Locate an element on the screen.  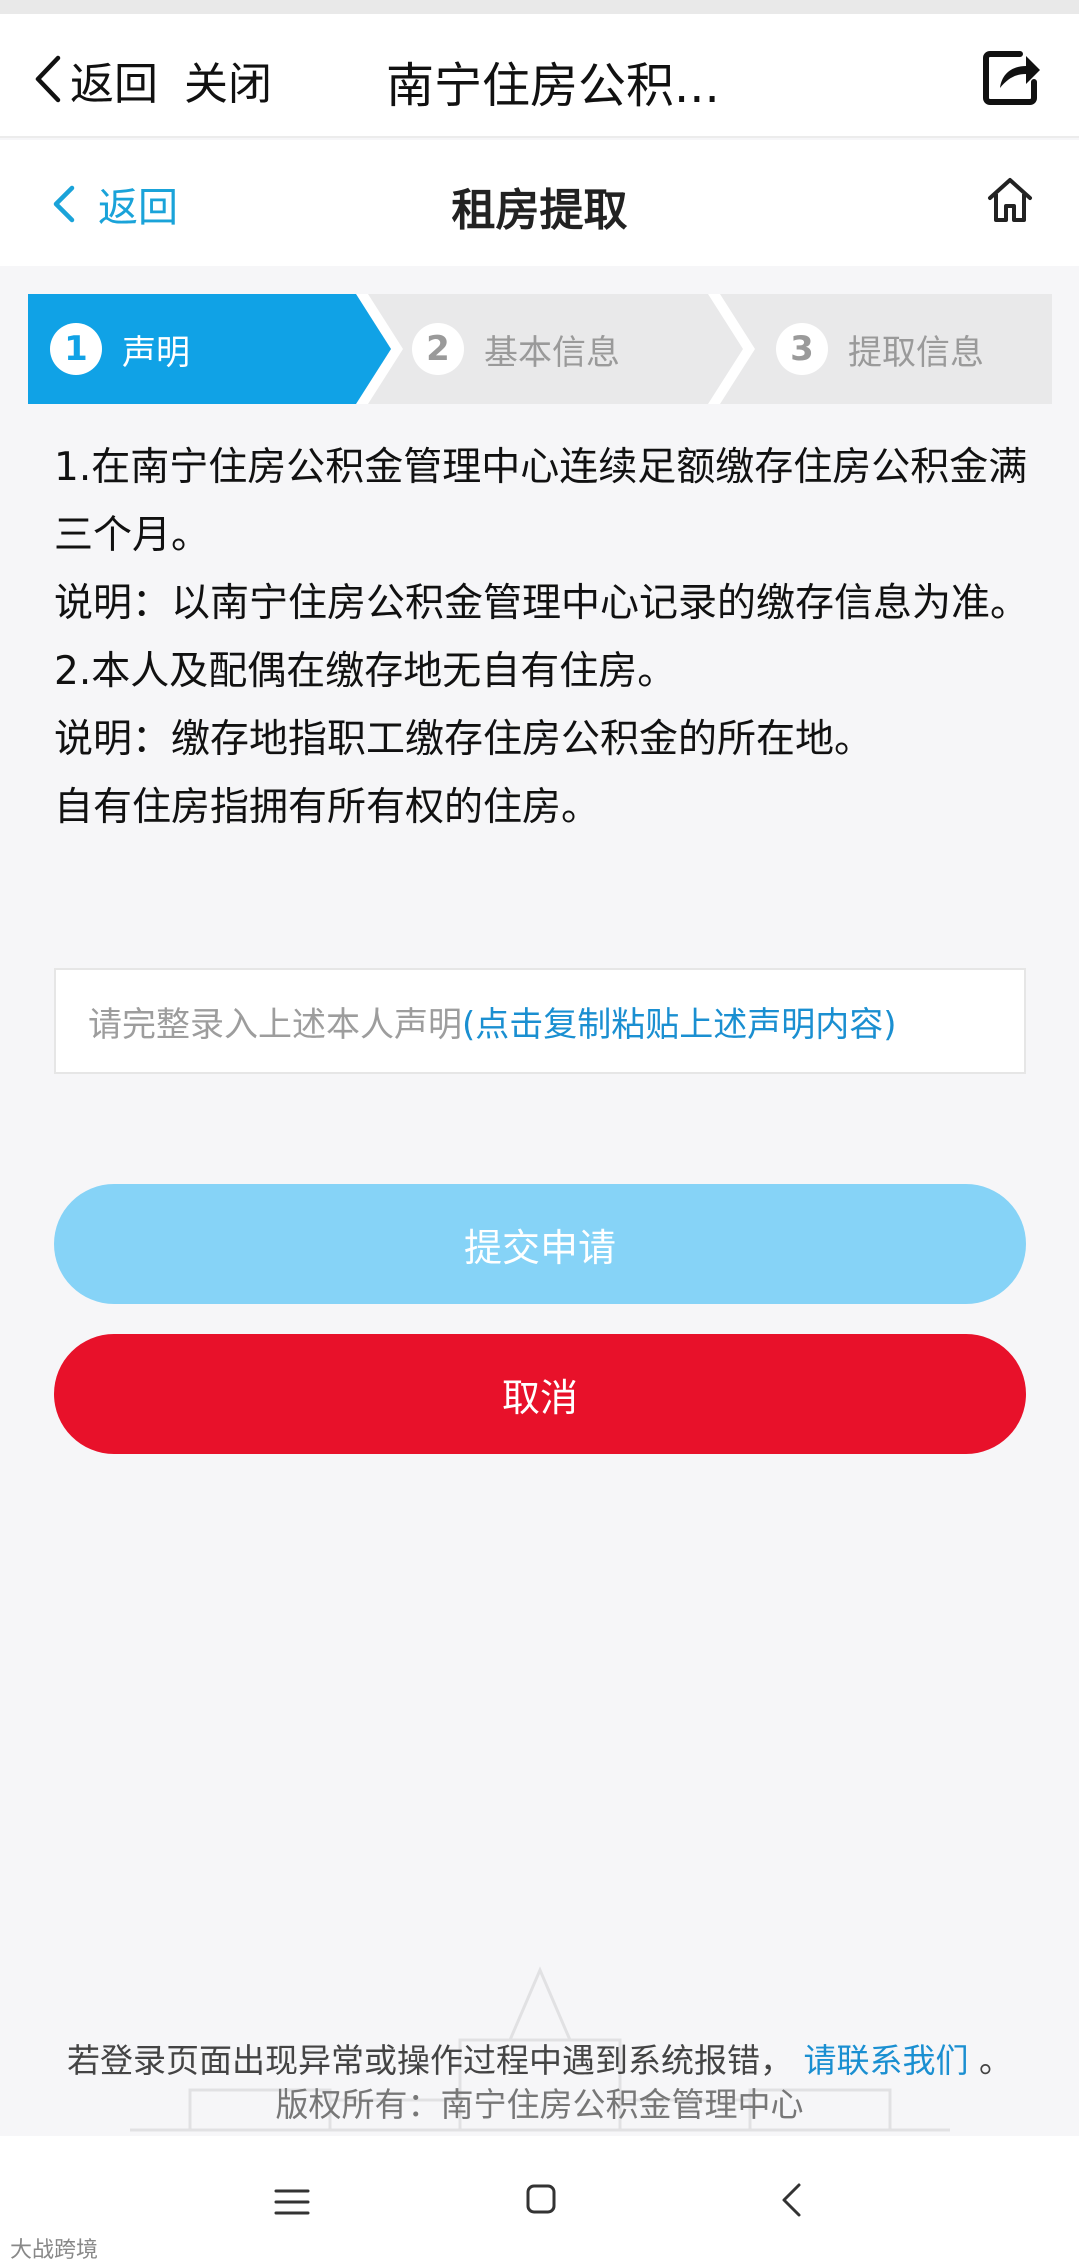
footer-notice-end: 。 is located at coordinates (995, 2060).